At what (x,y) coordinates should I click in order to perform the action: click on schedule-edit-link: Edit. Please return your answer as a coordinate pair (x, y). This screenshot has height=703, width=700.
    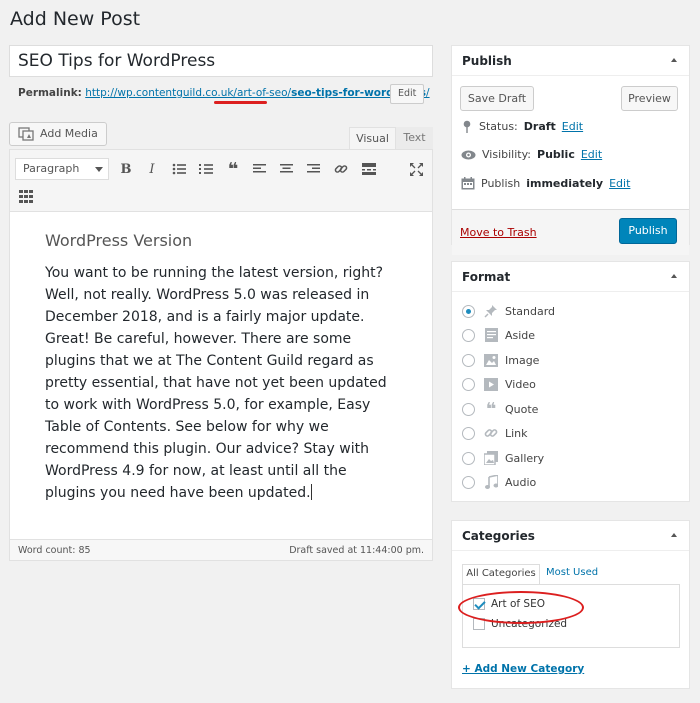
    Looking at the image, I should click on (619, 183).